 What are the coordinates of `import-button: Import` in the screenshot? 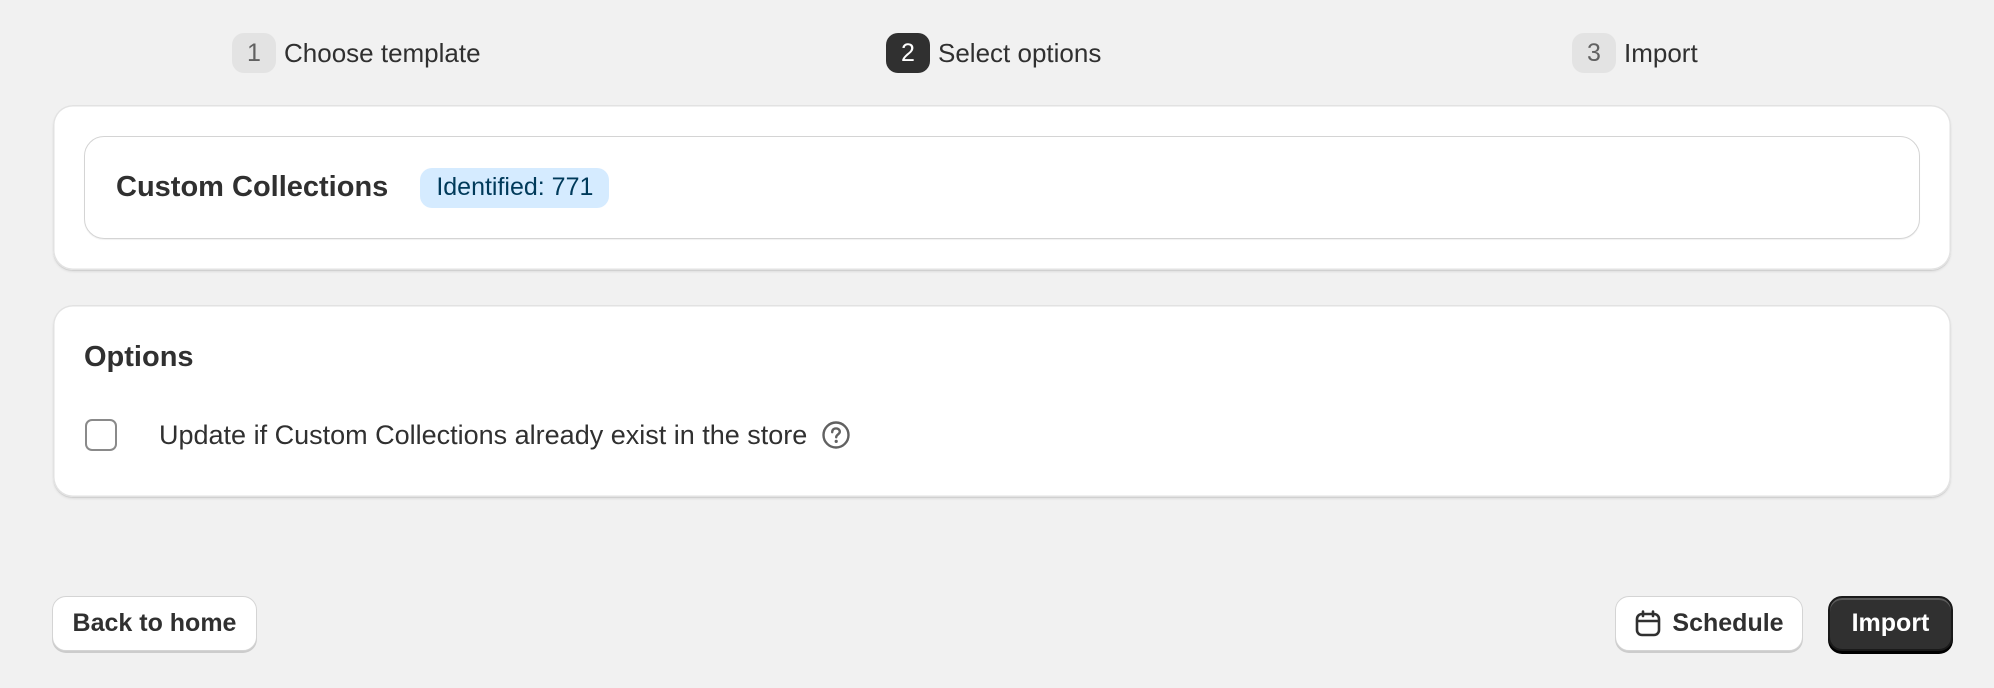 It's located at (1890, 623).